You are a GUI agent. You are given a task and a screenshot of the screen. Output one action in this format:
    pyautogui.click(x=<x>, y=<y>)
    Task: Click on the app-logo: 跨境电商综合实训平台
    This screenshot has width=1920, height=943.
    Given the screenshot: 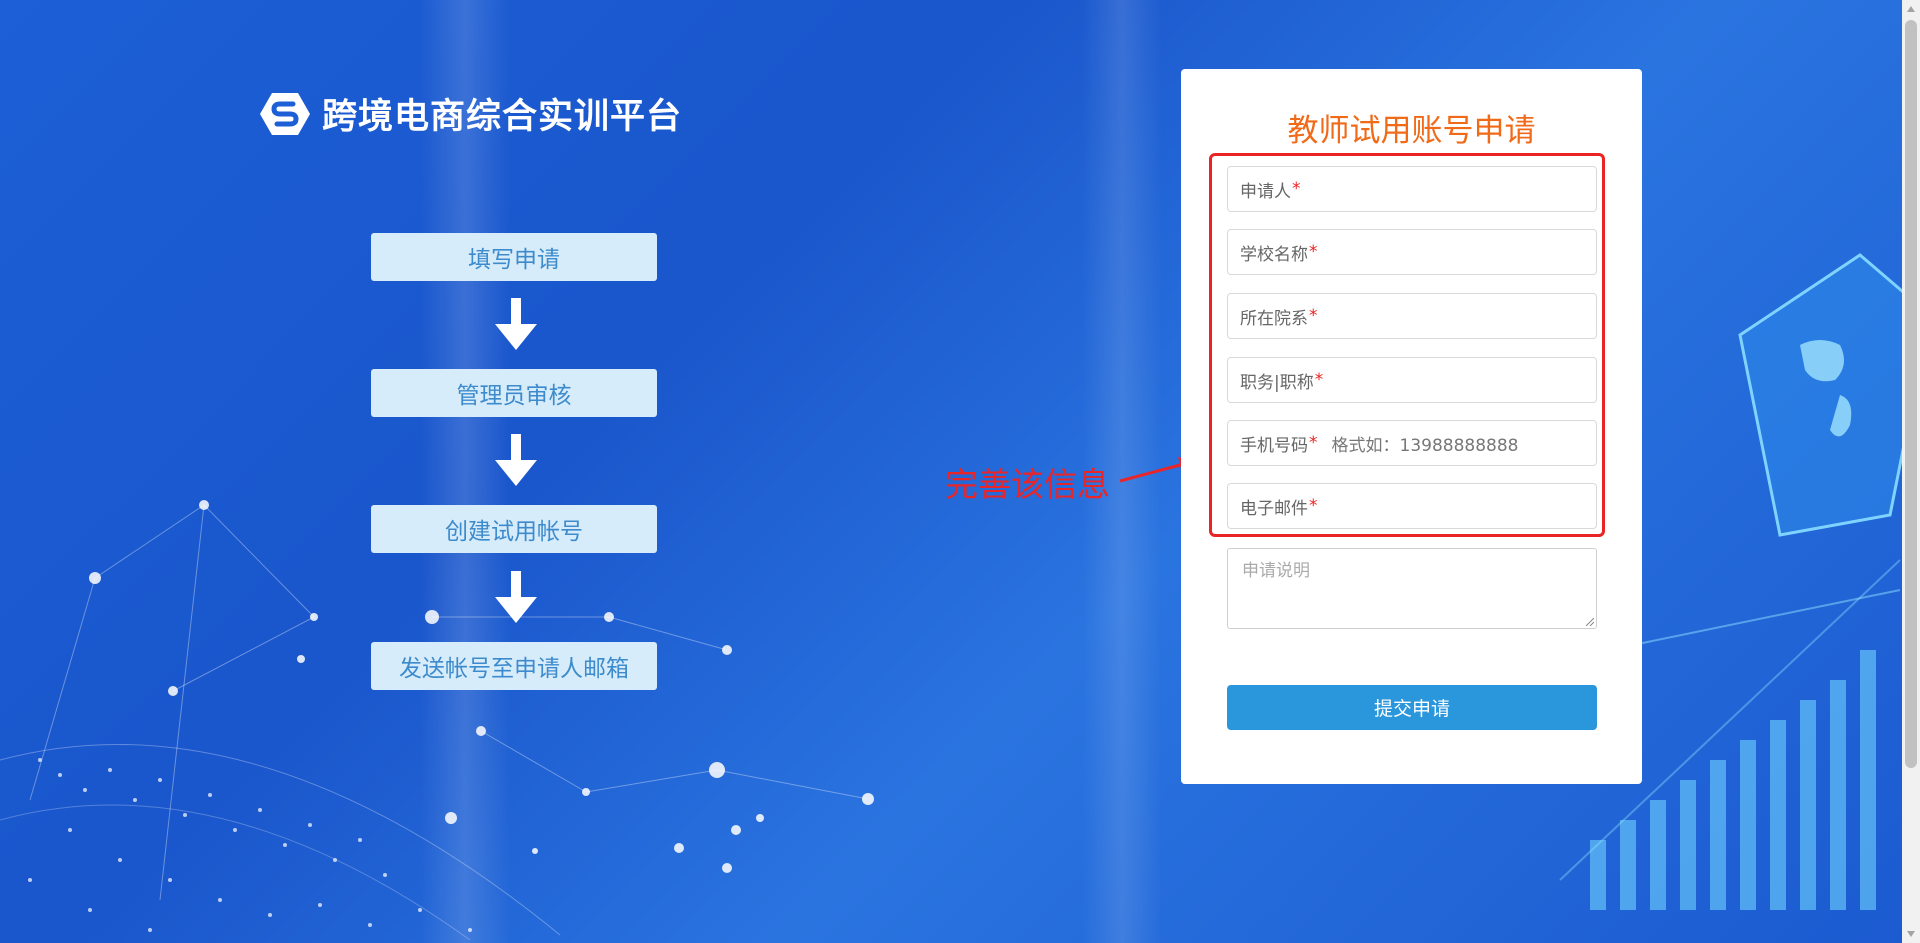 What is the action you would take?
    pyautogui.click(x=471, y=113)
    